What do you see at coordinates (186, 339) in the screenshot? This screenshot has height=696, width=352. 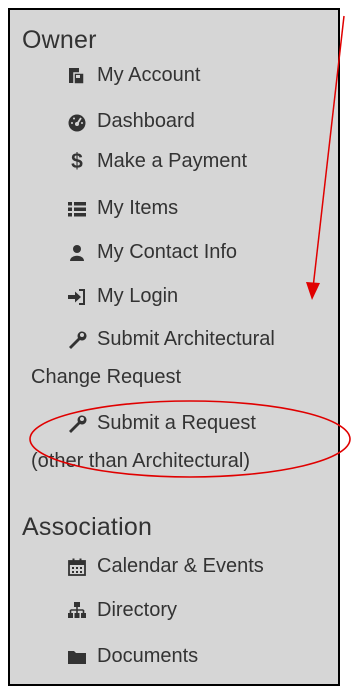 I see `sidebar-item-label: Submit Architectural` at bounding box center [186, 339].